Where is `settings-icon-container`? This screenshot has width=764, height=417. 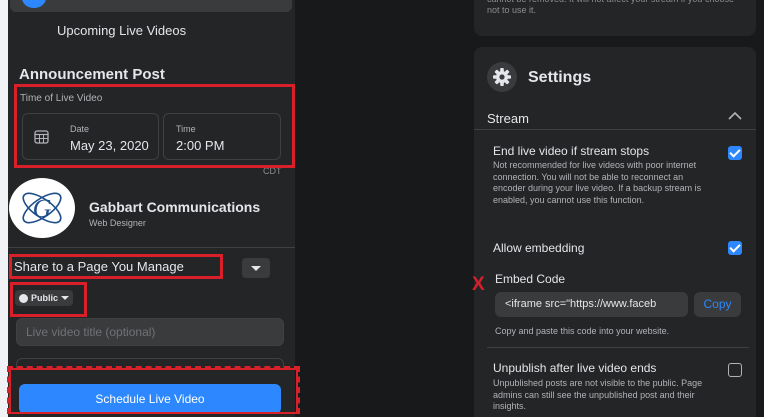 settings-icon-container is located at coordinates (502, 77).